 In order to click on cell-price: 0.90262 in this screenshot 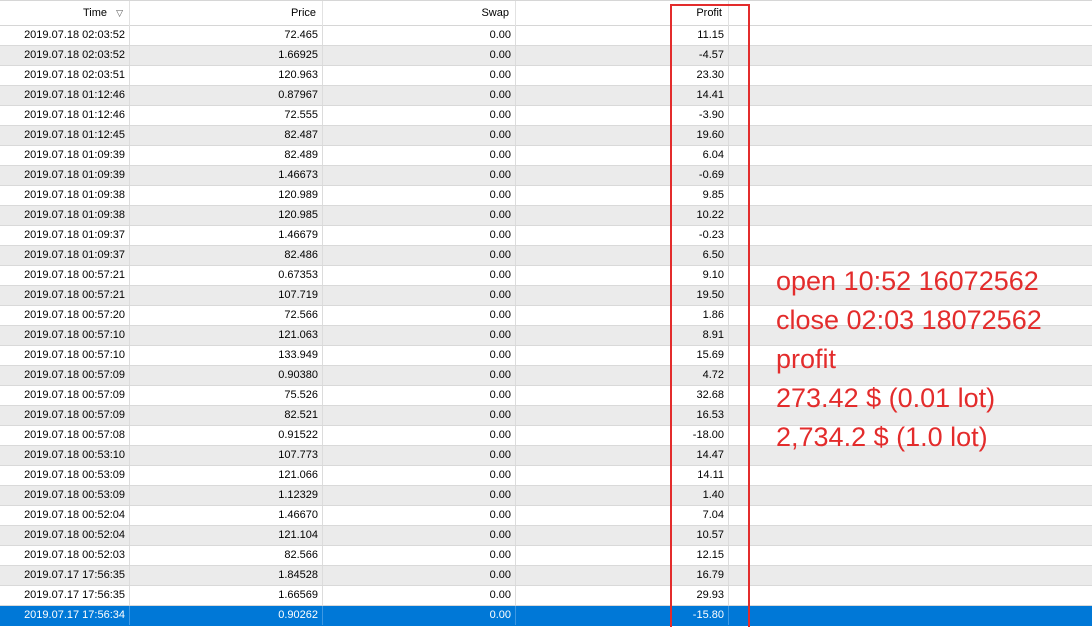, I will do `click(226, 615)`.